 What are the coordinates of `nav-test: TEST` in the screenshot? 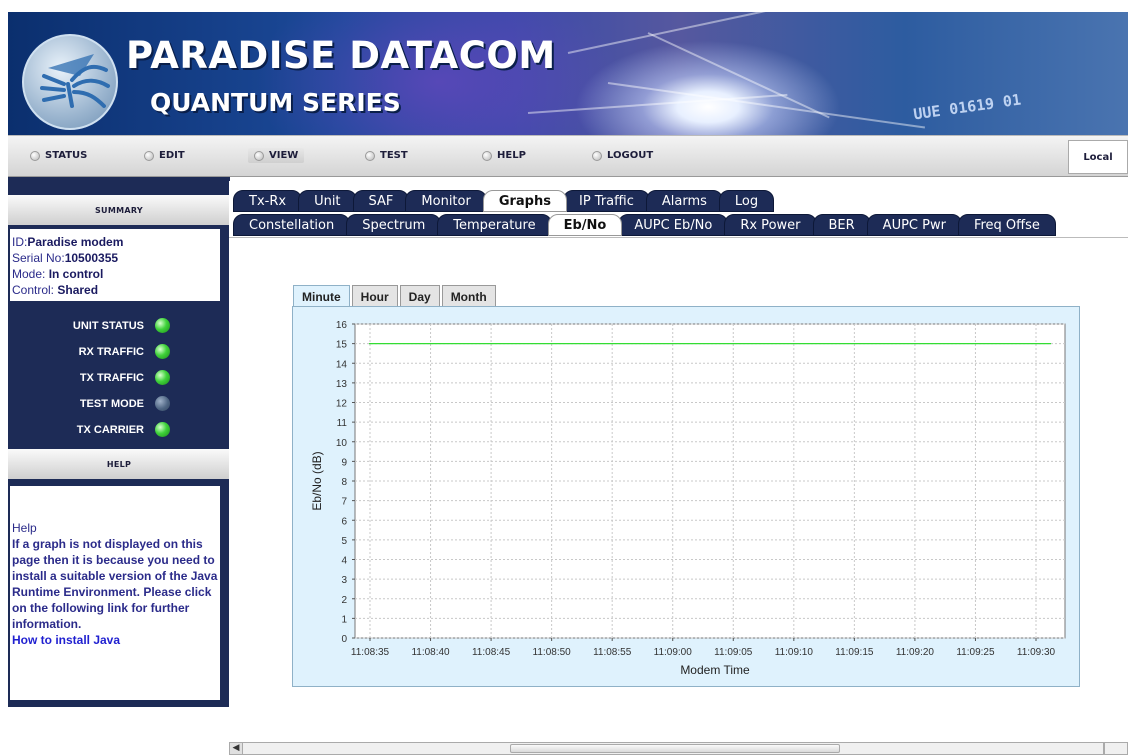 It's located at (386, 155).